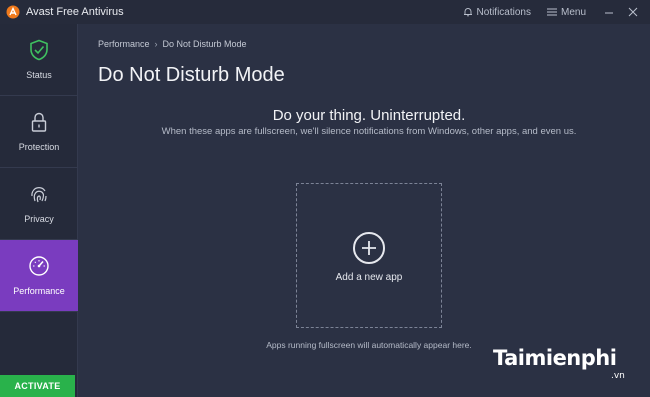  What do you see at coordinates (75, 12) in the screenshot?
I see `app-title: Avast Free Antivirus` at bounding box center [75, 12].